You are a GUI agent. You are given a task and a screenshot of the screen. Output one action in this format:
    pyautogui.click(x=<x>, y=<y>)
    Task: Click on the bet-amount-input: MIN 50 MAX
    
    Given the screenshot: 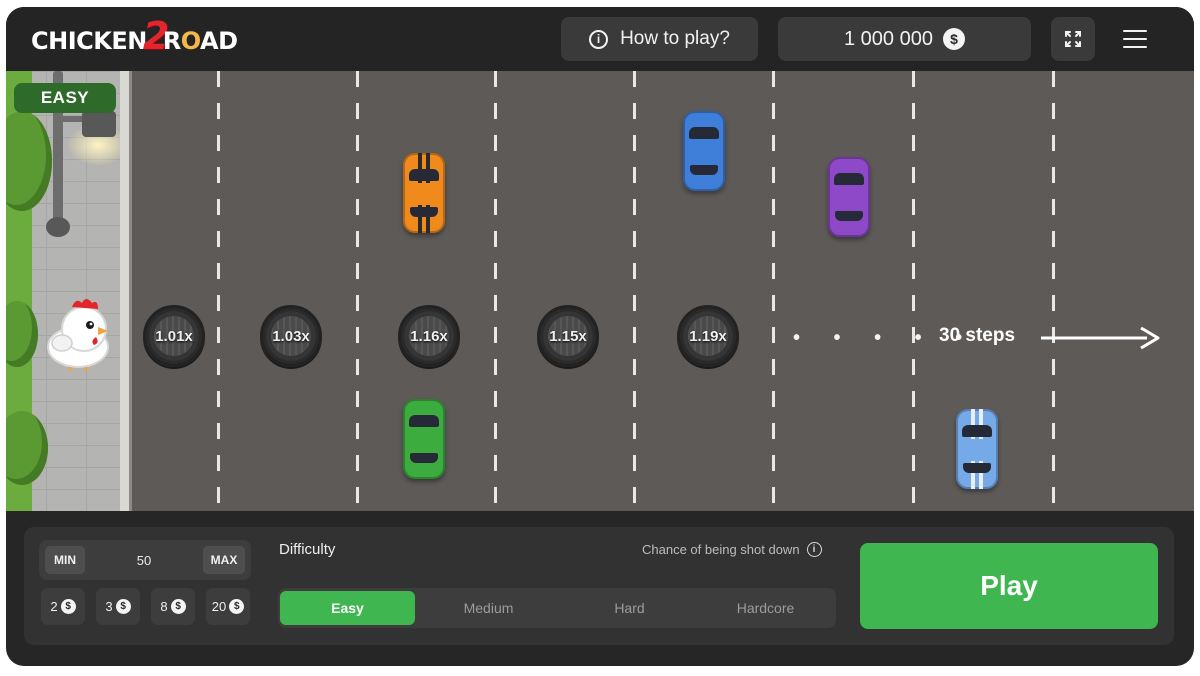 What is the action you would take?
    pyautogui.click(x=145, y=560)
    